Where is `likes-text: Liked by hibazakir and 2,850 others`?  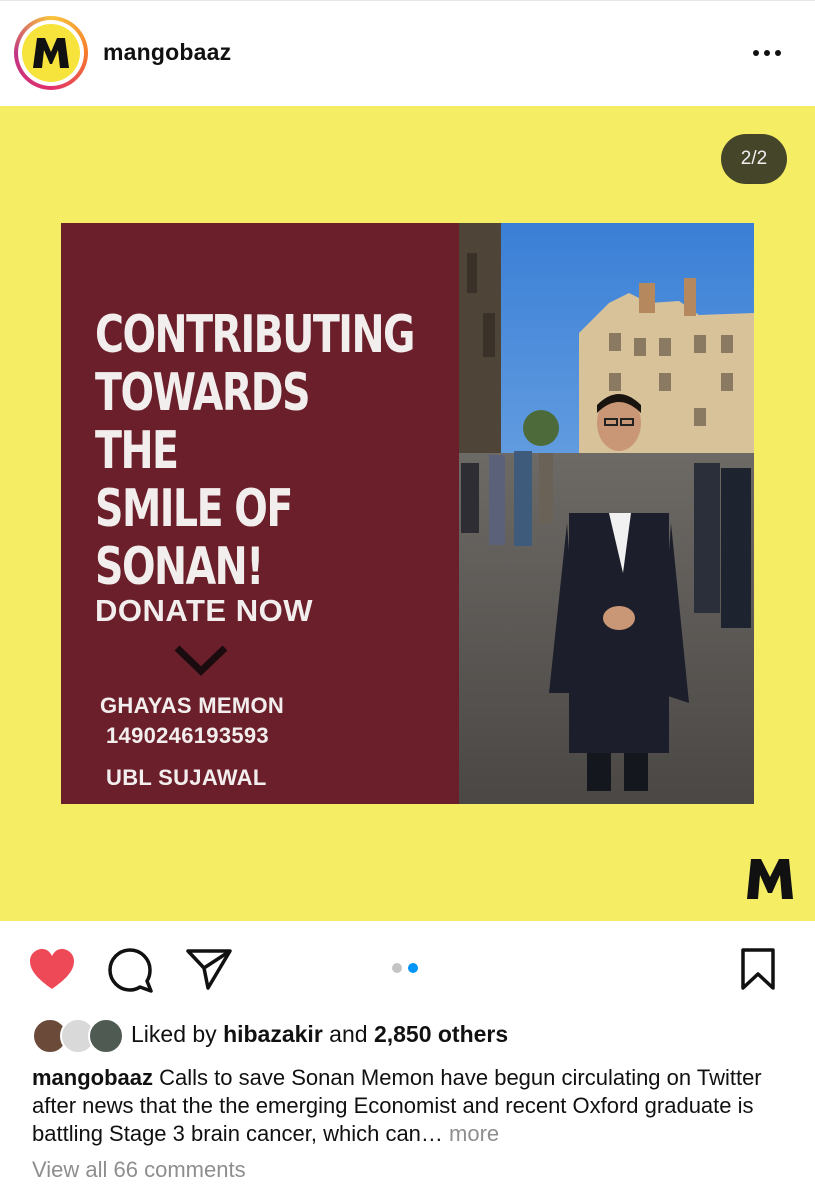
likes-text: Liked by hibazakir and 2,850 others is located at coordinates (319, 1034).